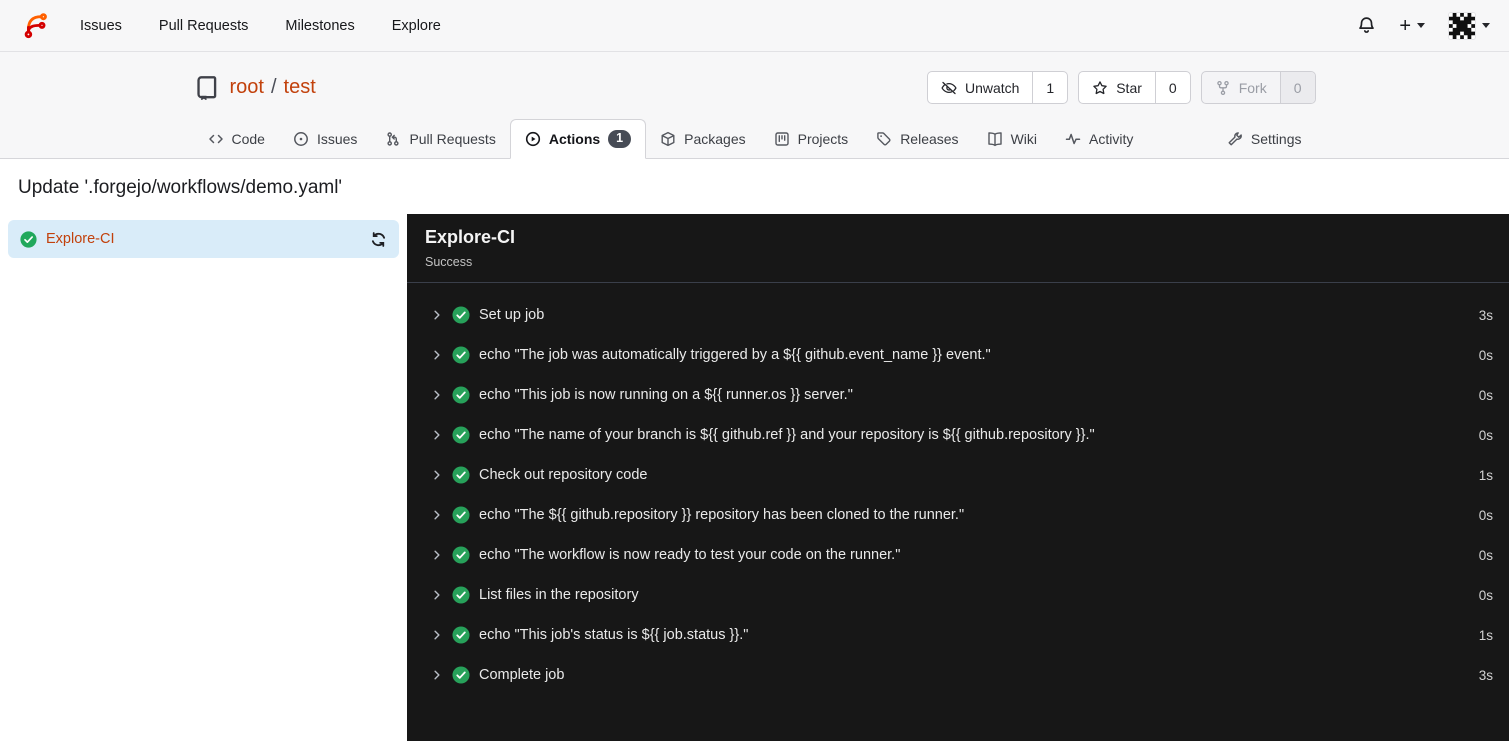 The image size is (1509, 749). I want to click on star-button: Star 0, so click(1134, 87).